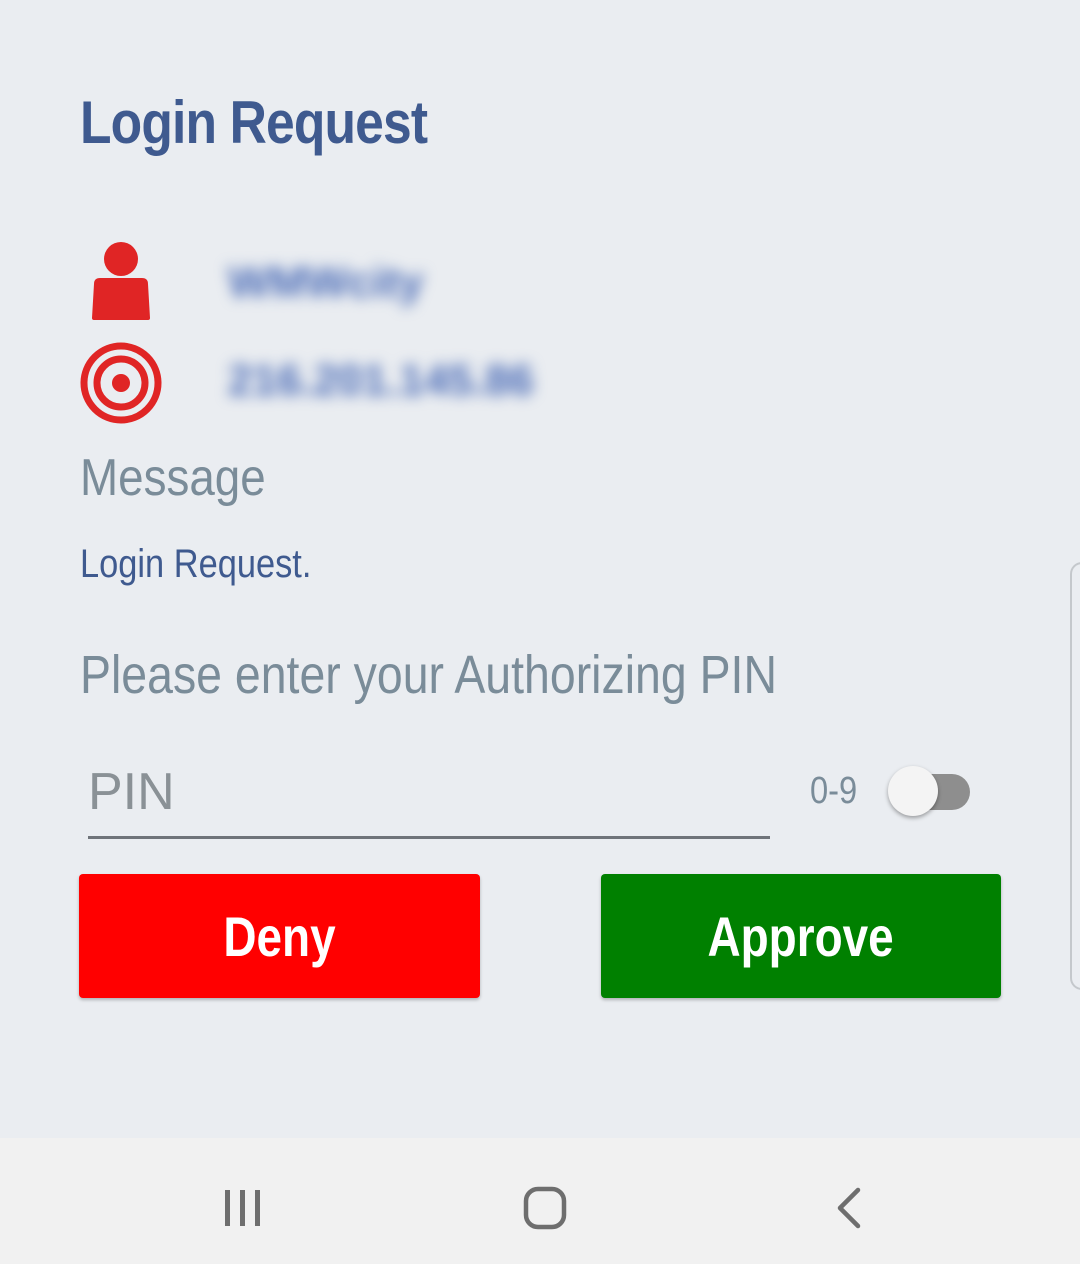  What do you see at coordinates (381, 380) in the screenshot?
I see `ip-address-value: 216.201.145.86` at bounding box center [381, 380].